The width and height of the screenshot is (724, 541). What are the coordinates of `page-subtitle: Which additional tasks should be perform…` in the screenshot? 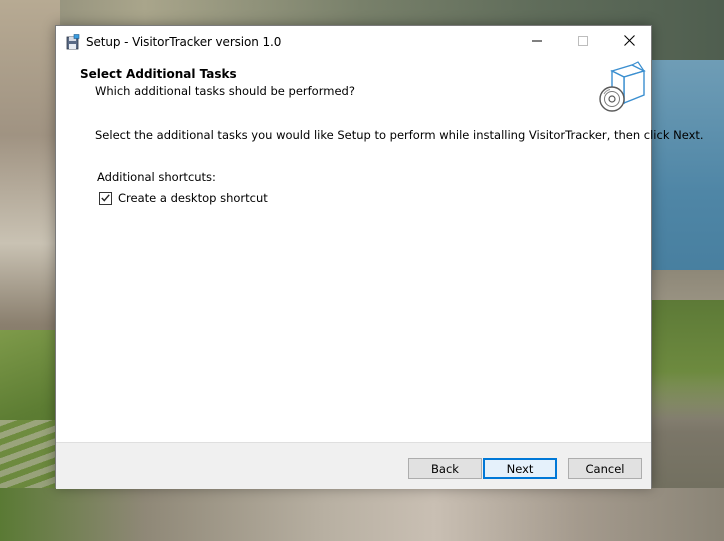 It's located at (225, 91).